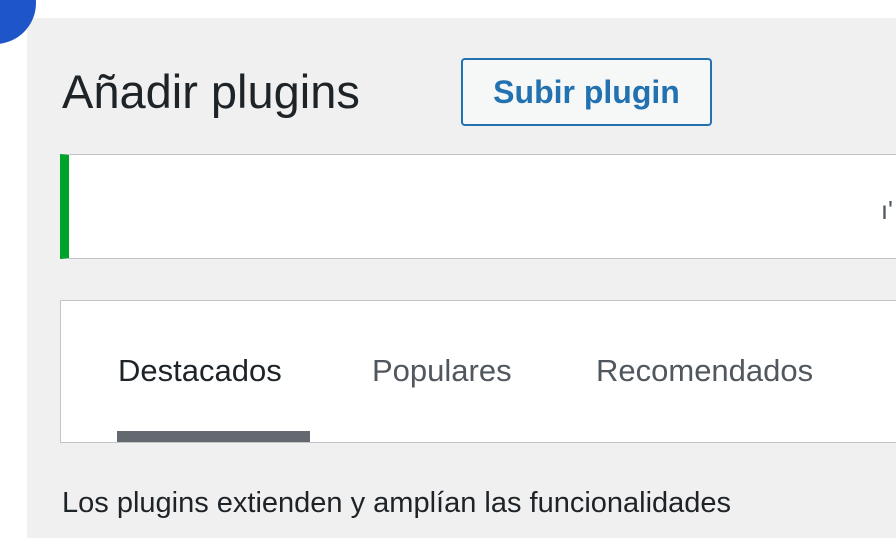  What do you see at coordinates (586, 92) in the screenshot?
I see `upload-plugin-button: Subir plugin` at bounding box center [586, 92].